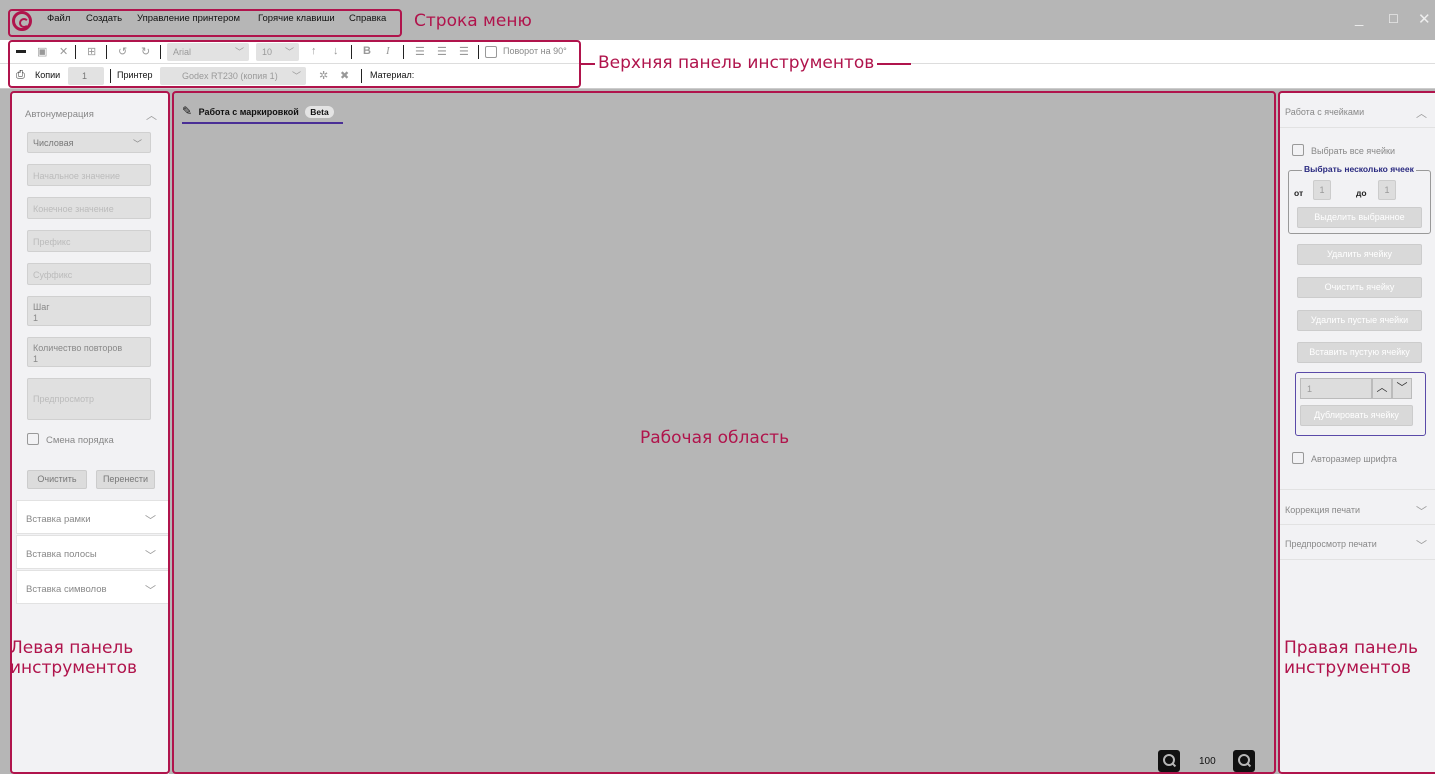  I want to click on minimize-icon: _, so click(1359, 18).